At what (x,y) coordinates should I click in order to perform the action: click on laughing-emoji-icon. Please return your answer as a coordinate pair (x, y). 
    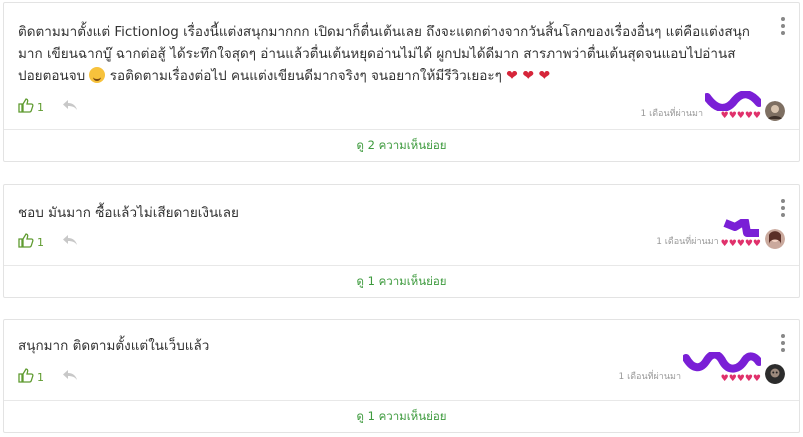
    Looking at the image, I should click on (97, 75).